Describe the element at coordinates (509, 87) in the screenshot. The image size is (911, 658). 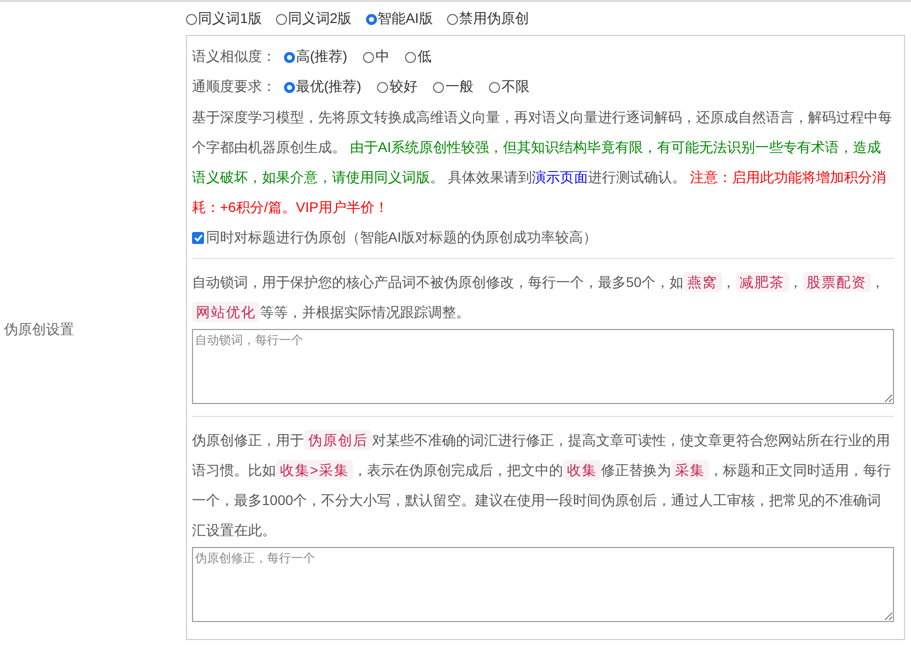
I see `radio-option: 不限` at that location.